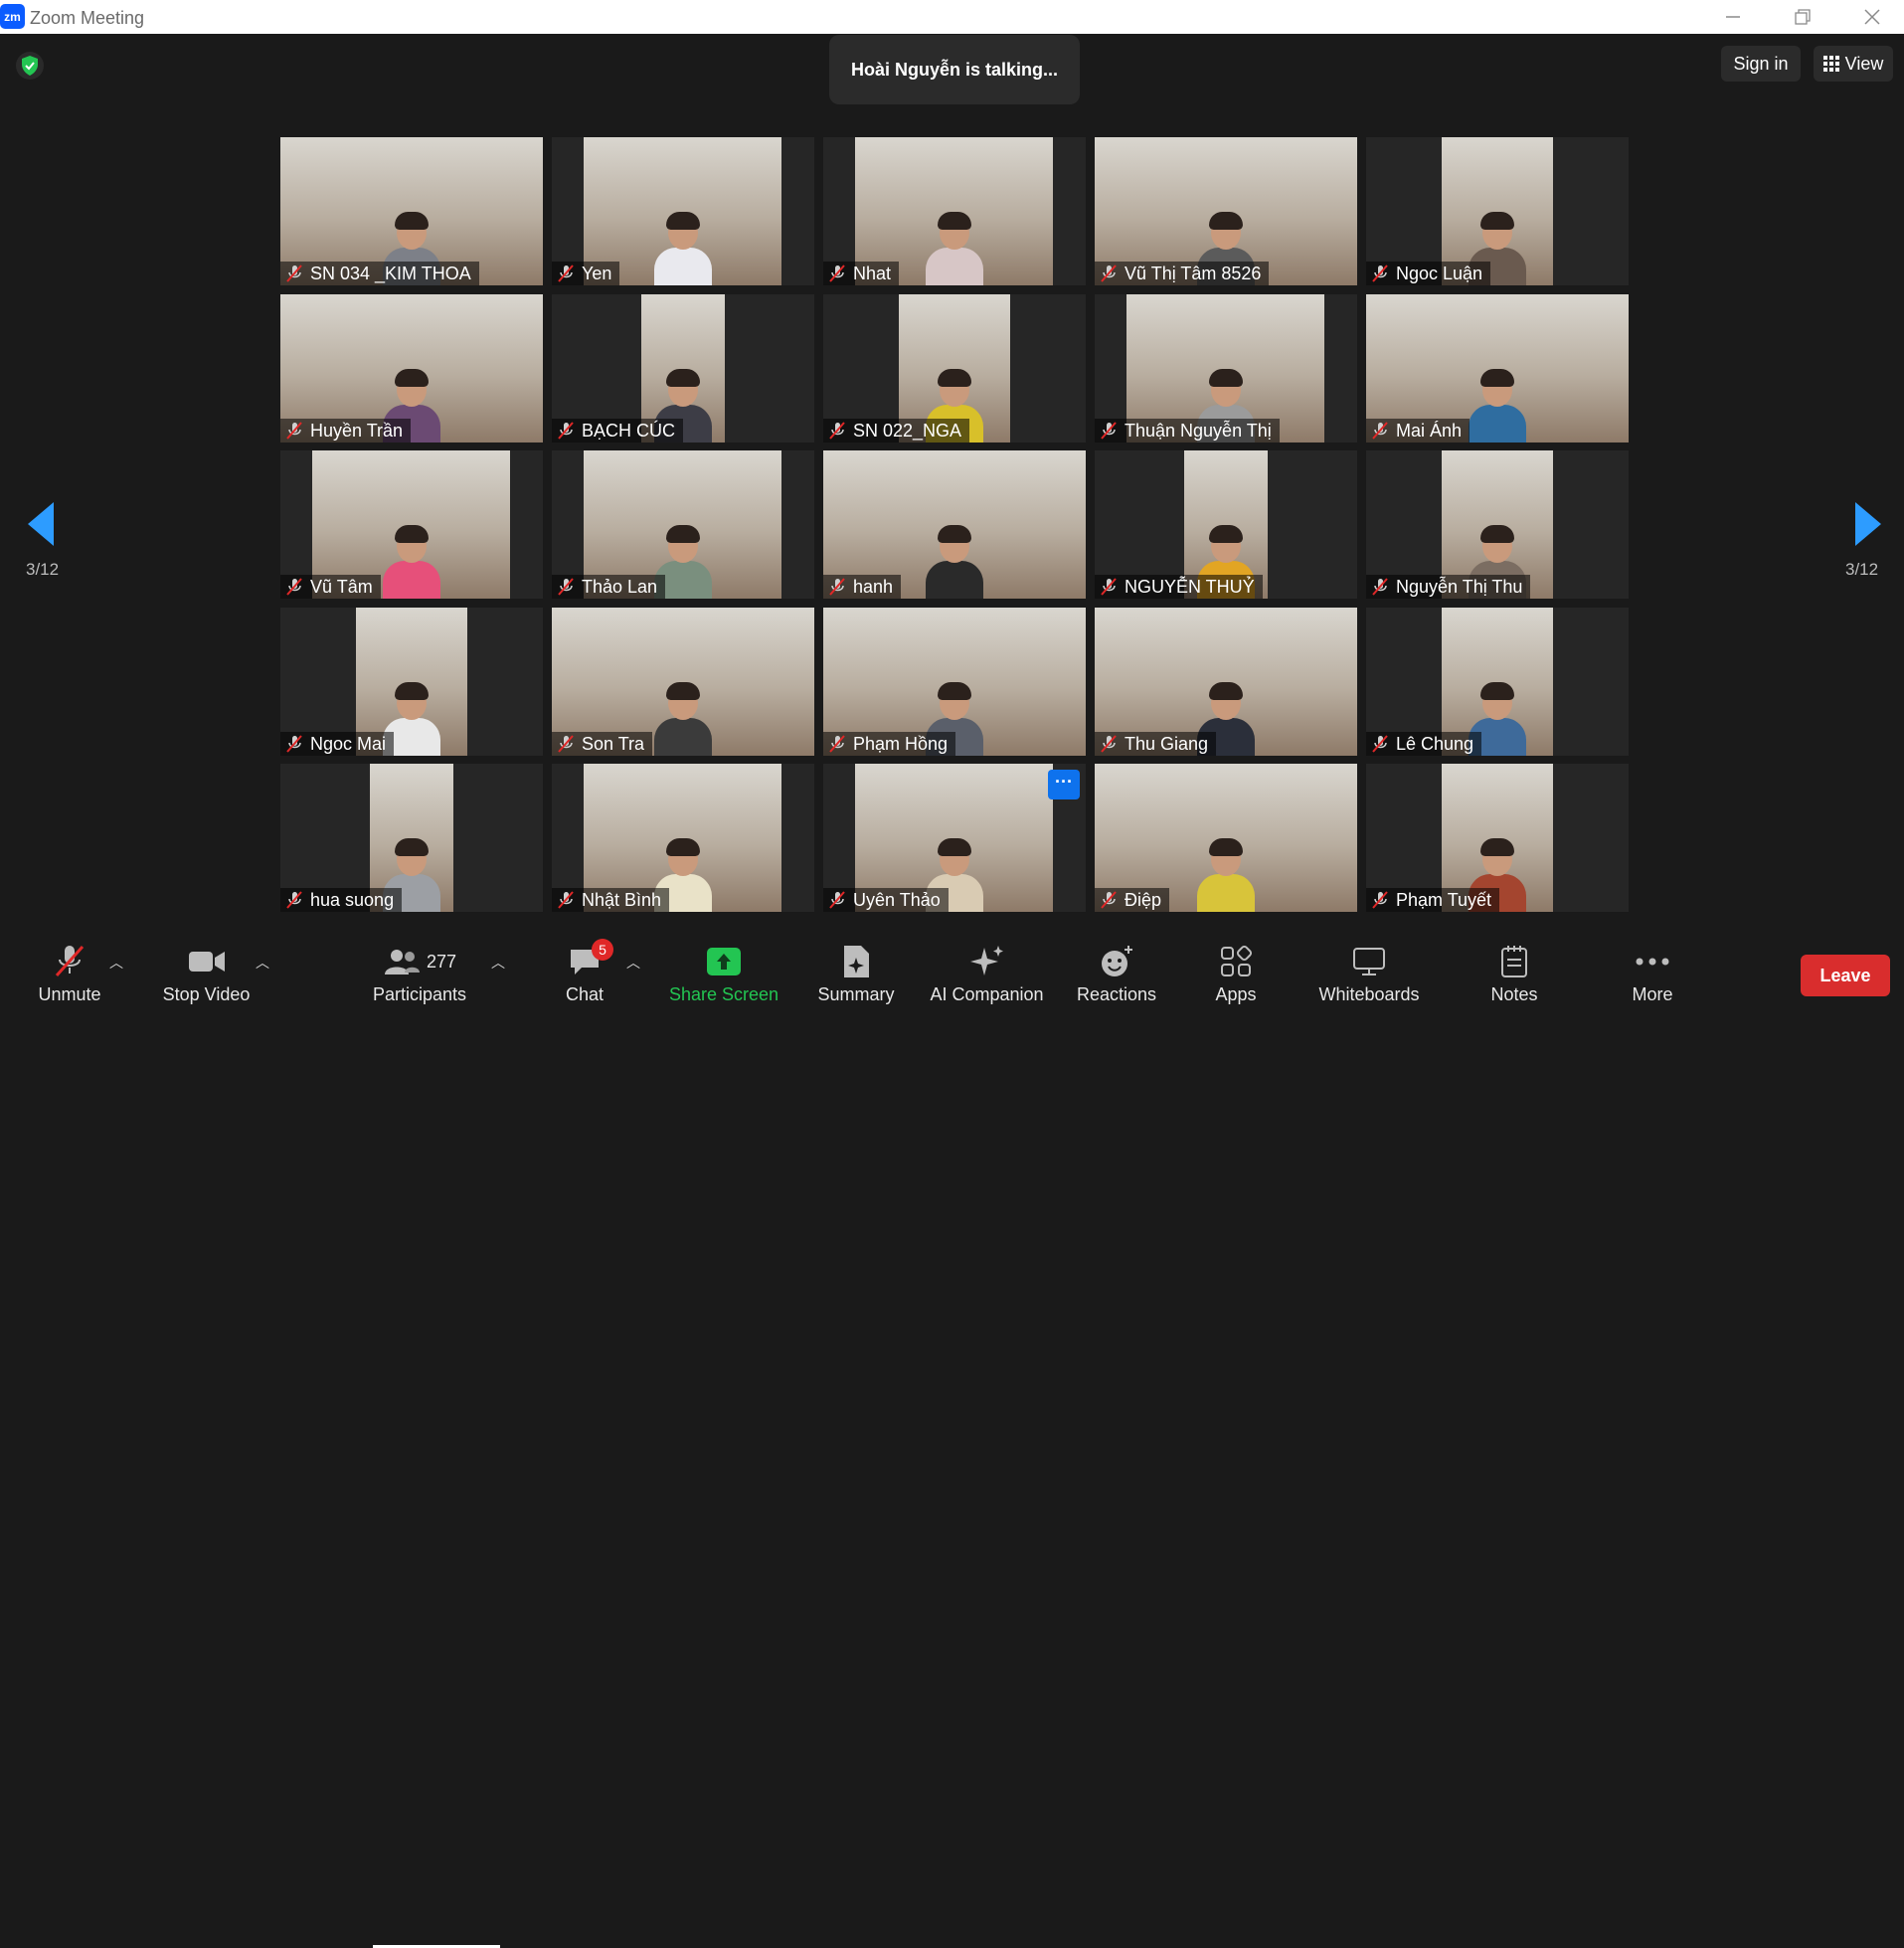 The image size is (1904, 1948). What do you see at coordinates (69, 980) in the screenshot?
I see `unmute-button: Unmute` at bounding box center [69, 980].